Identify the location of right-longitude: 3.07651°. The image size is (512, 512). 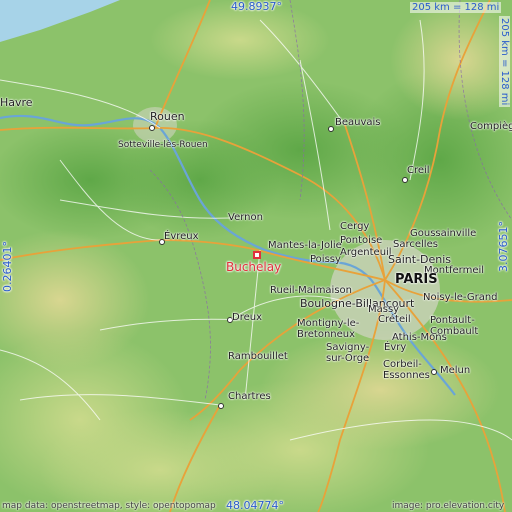
(503, 246).